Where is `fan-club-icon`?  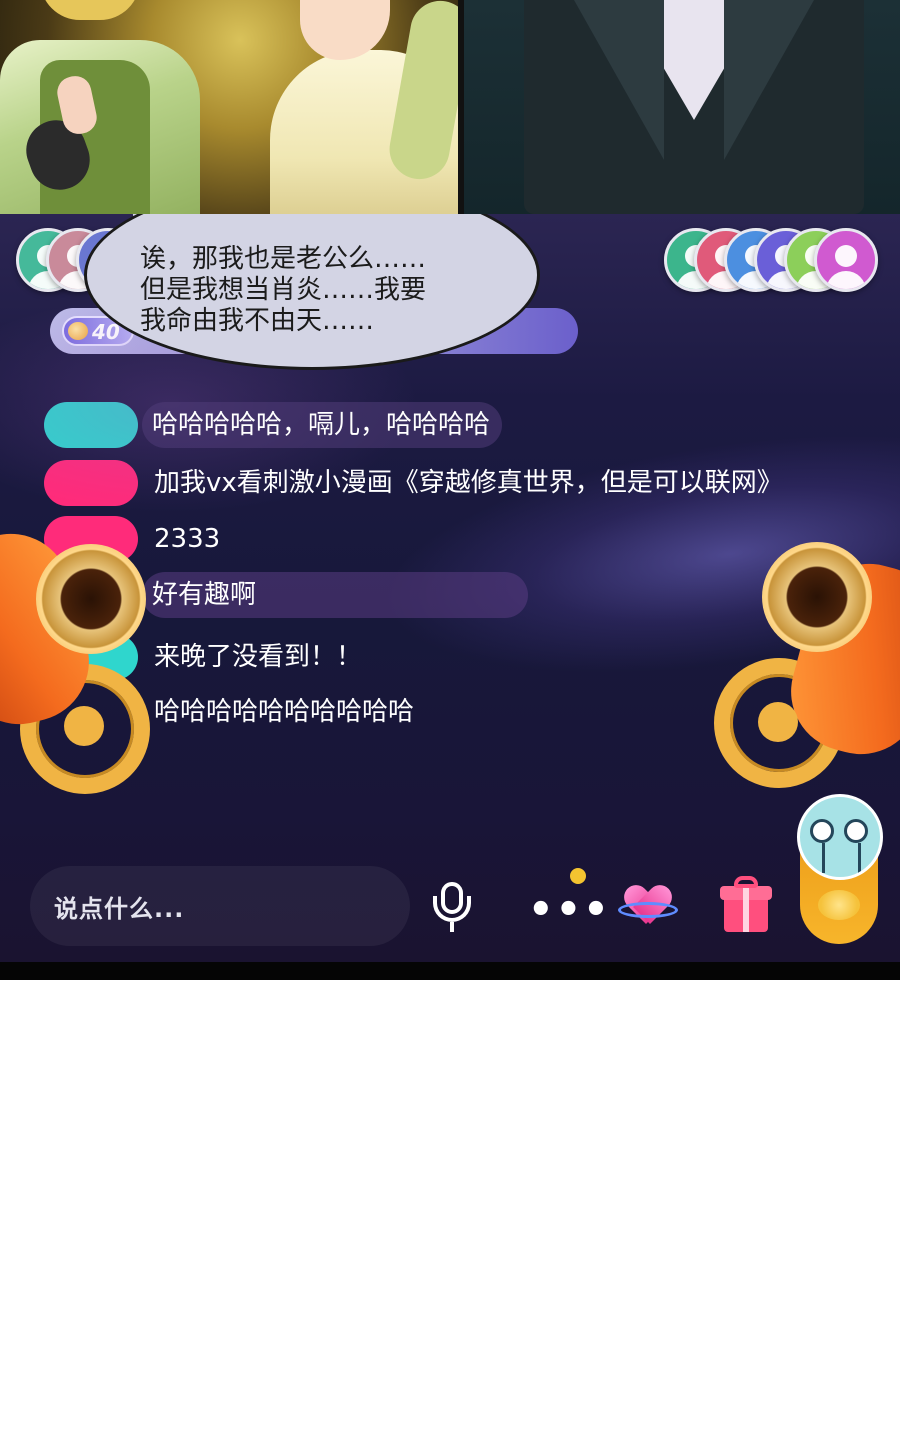
fan-club-icon is located at coordinates (839, 905).